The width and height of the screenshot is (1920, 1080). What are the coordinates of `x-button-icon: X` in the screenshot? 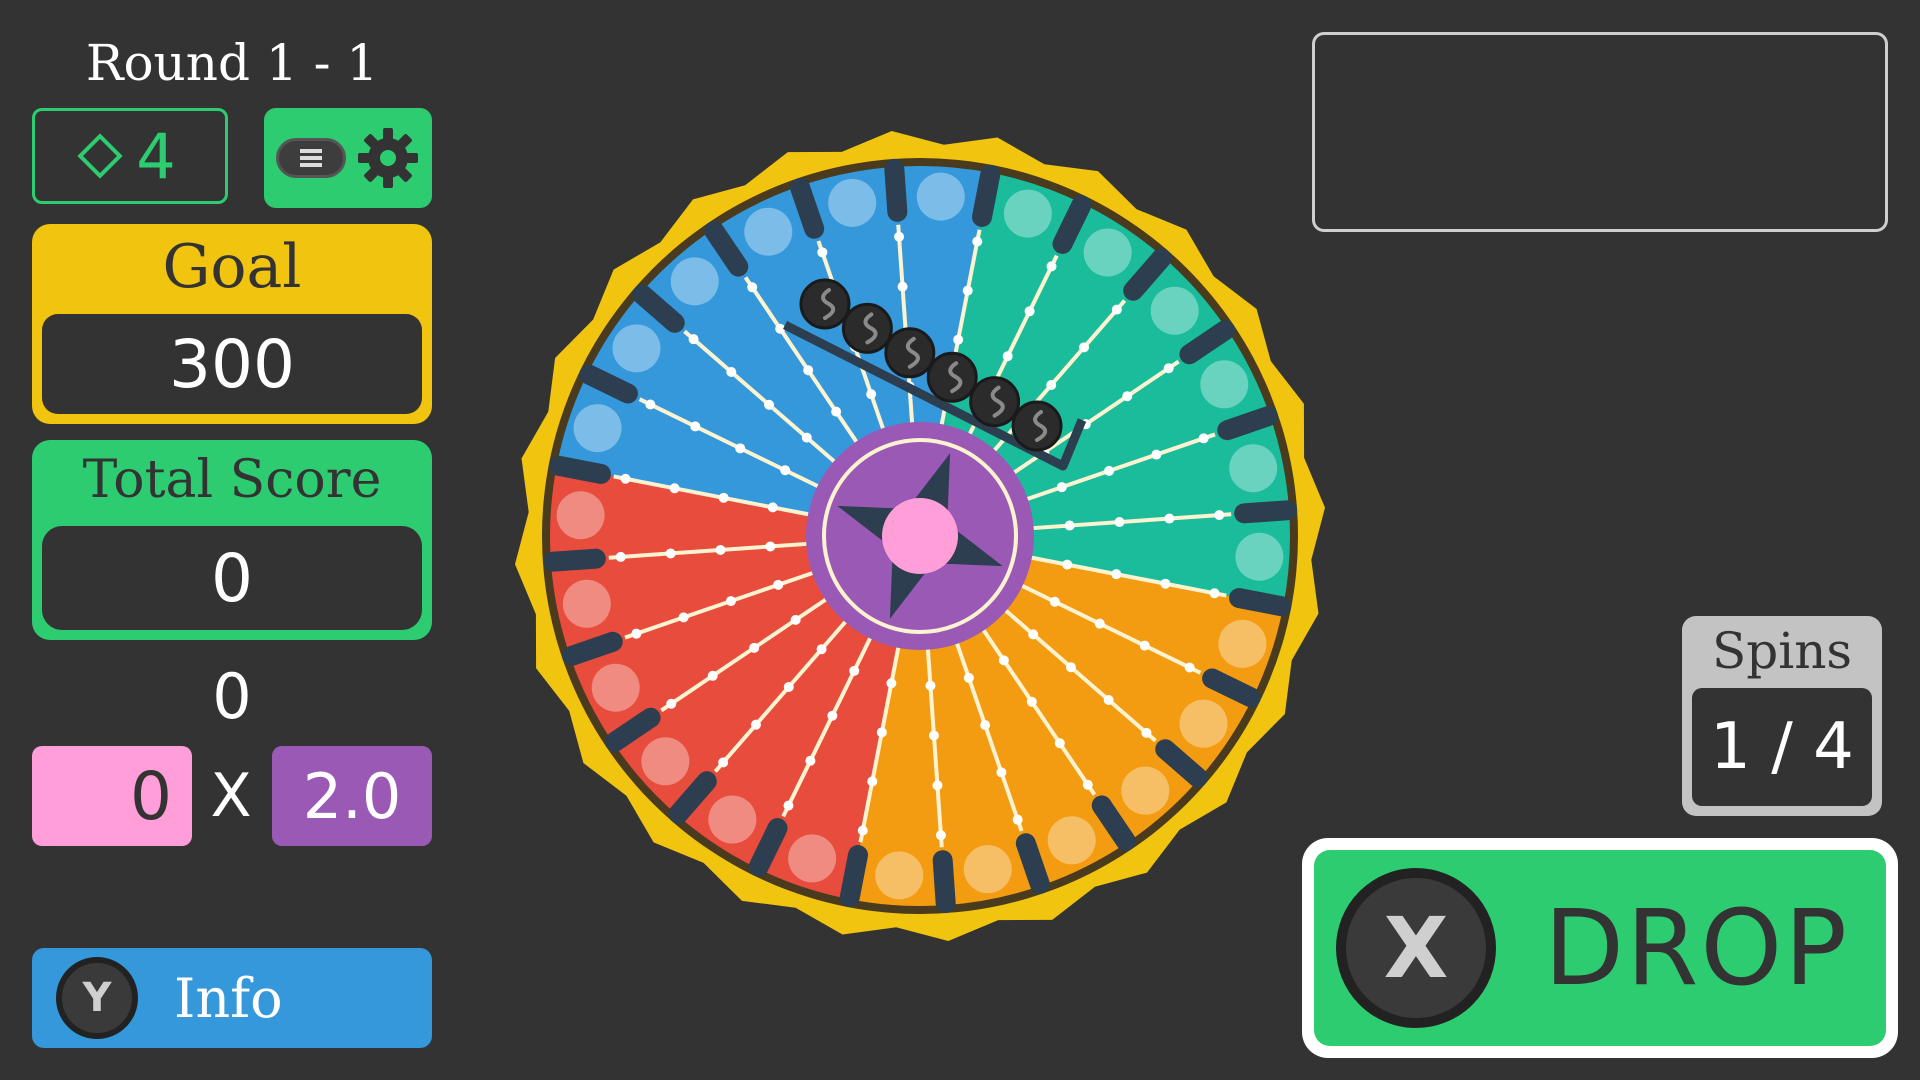 It's located at (1416, 948).